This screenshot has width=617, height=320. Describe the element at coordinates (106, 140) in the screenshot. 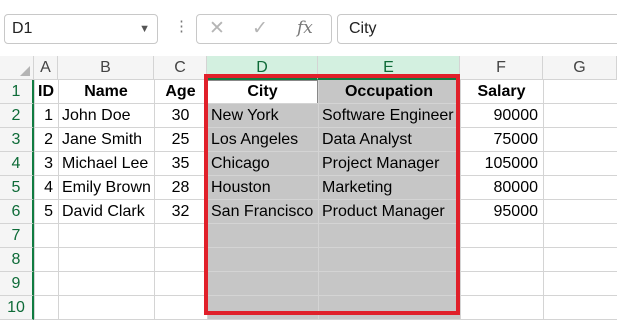

I see `cell-b3: Jane Smith` at that location.